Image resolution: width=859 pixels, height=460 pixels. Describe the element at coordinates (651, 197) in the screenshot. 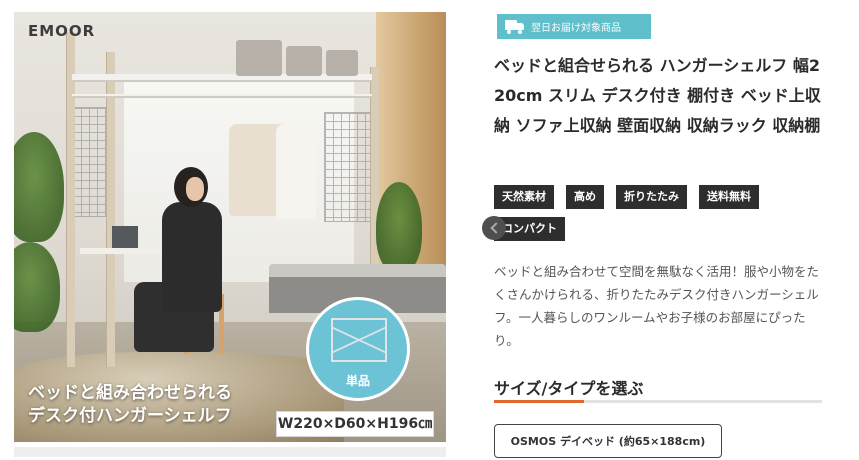

I see `tag-foldable: 折りたたみ` at that location.